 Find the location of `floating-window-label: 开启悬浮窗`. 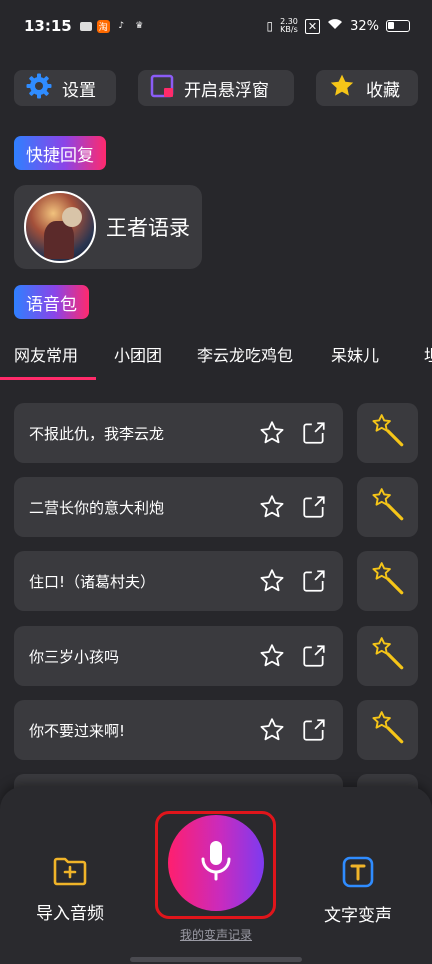

floating-window-label: 开启悬浮窗 is located at coordinates (226, 90).